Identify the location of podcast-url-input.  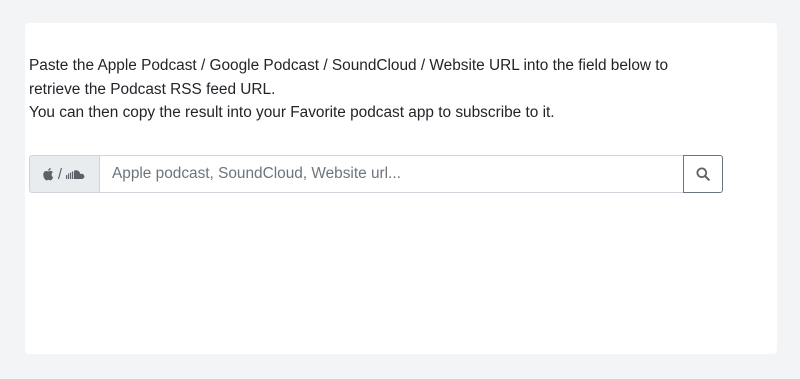
(391, 174).